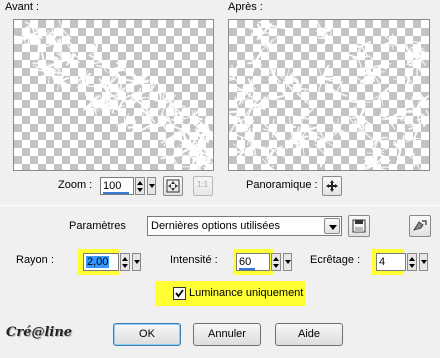 This screenshot has width=440, height=358. Describe the element at coordinates (22, 7) in the screenshot. I see `before-label: Avant :` at that location.